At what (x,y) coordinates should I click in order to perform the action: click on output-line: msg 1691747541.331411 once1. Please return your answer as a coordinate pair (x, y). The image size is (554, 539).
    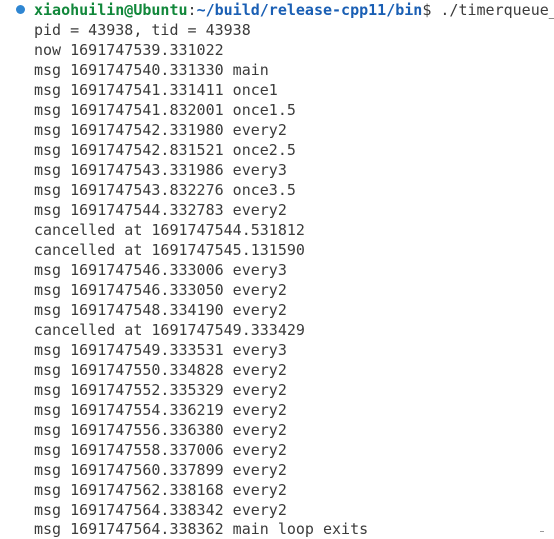
    Looking at the image, I should click on (156, 90).